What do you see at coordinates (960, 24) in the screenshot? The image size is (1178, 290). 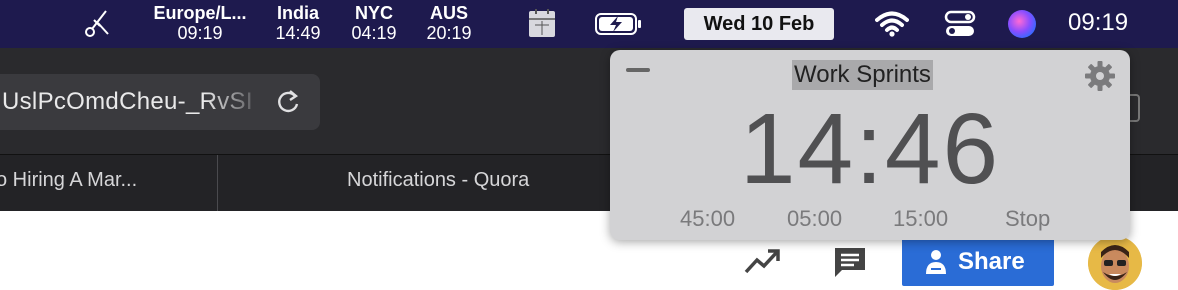 I see `control-center-icon` at bounding box center [960, 24].